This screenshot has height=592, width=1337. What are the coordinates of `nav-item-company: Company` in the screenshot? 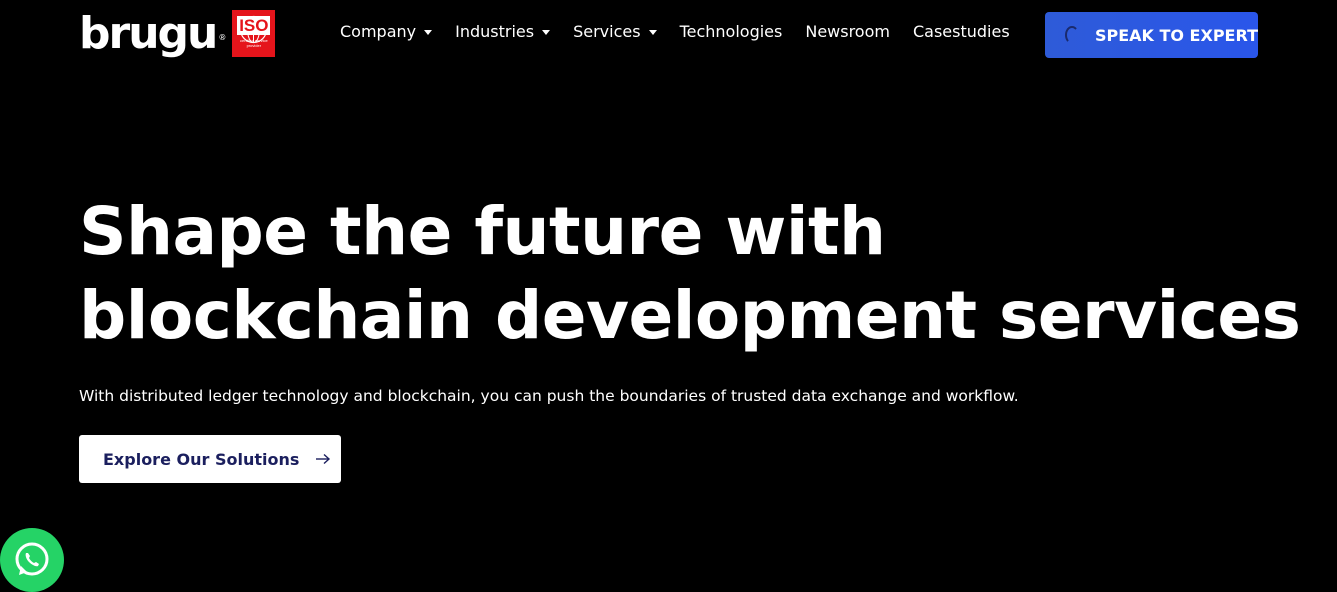 It's located at (386, 31).